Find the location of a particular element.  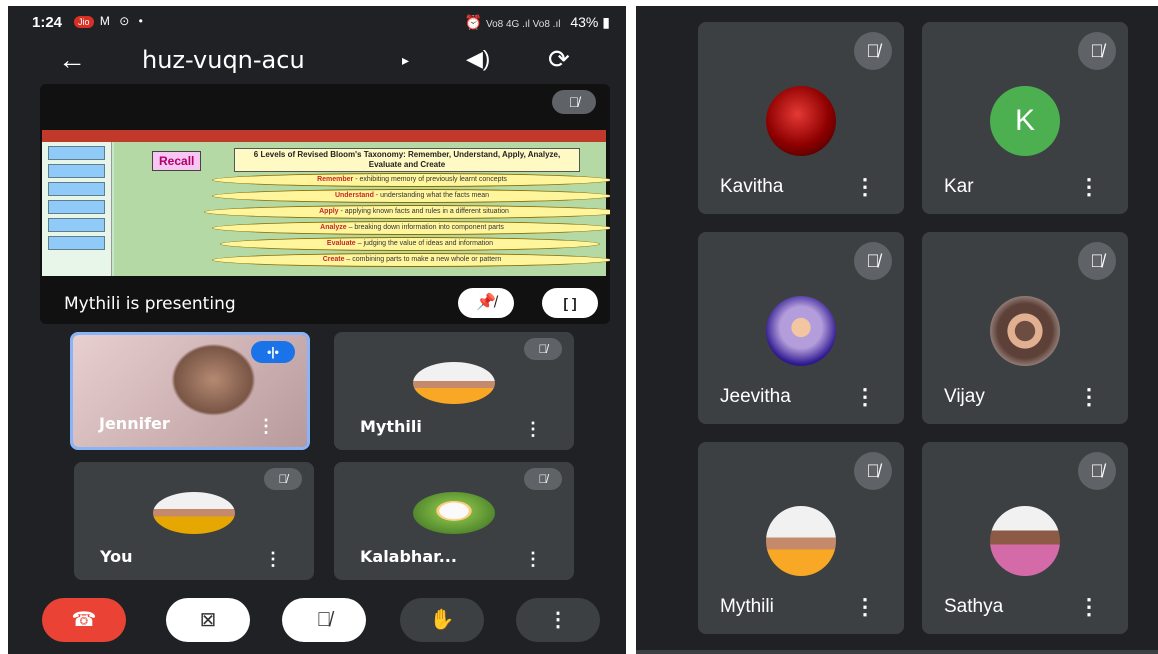

slide-thumbnails is located at coordinates (77, 209).